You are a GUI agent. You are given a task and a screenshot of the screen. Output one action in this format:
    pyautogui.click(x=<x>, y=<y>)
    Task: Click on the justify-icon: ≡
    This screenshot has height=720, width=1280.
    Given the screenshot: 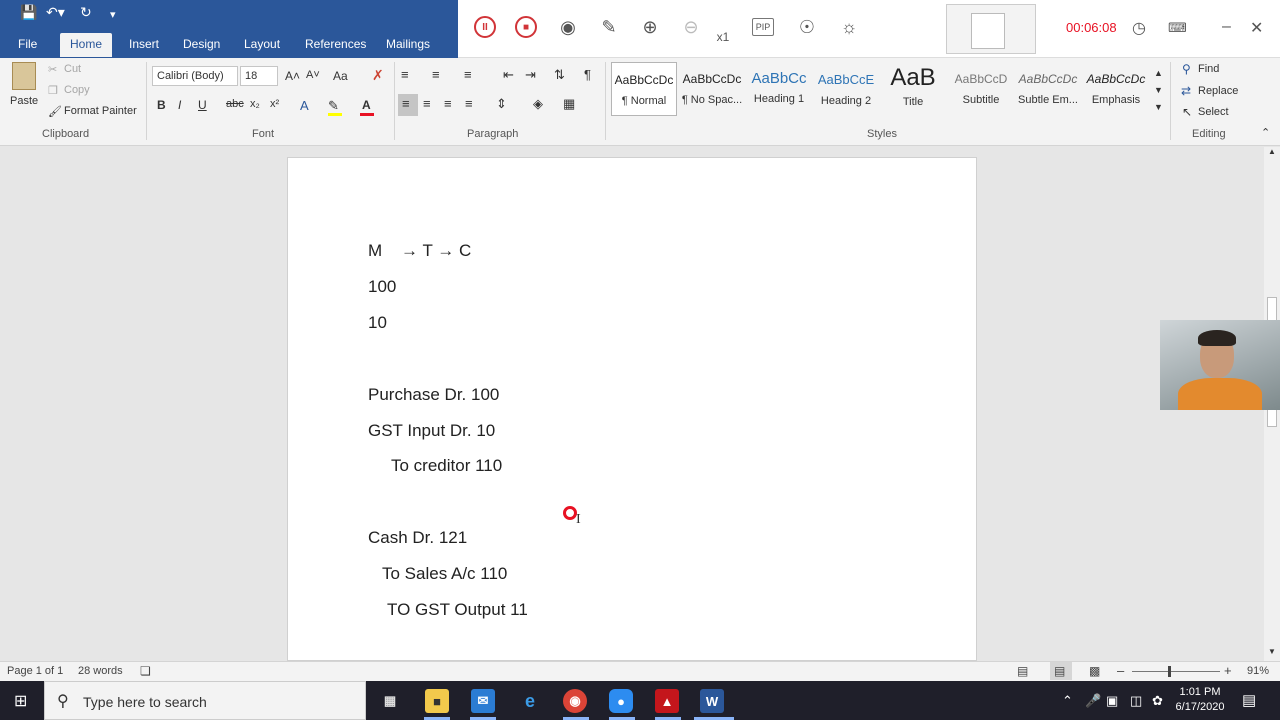 What is the action you would take?
    pyautogui.click(x=469, y=103)
    